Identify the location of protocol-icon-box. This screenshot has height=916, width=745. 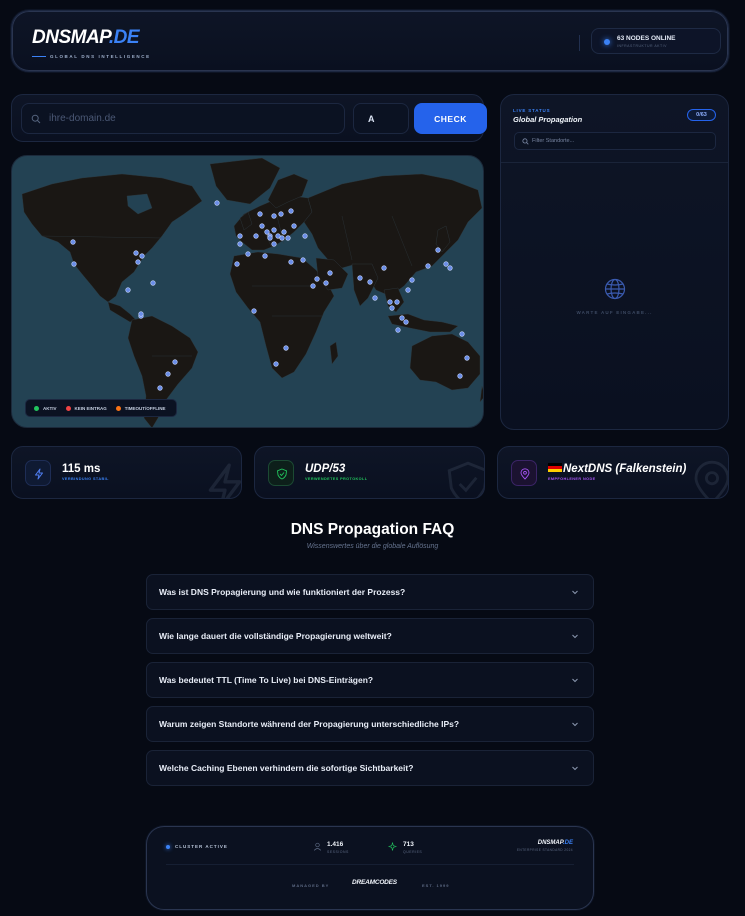
(281, 473).